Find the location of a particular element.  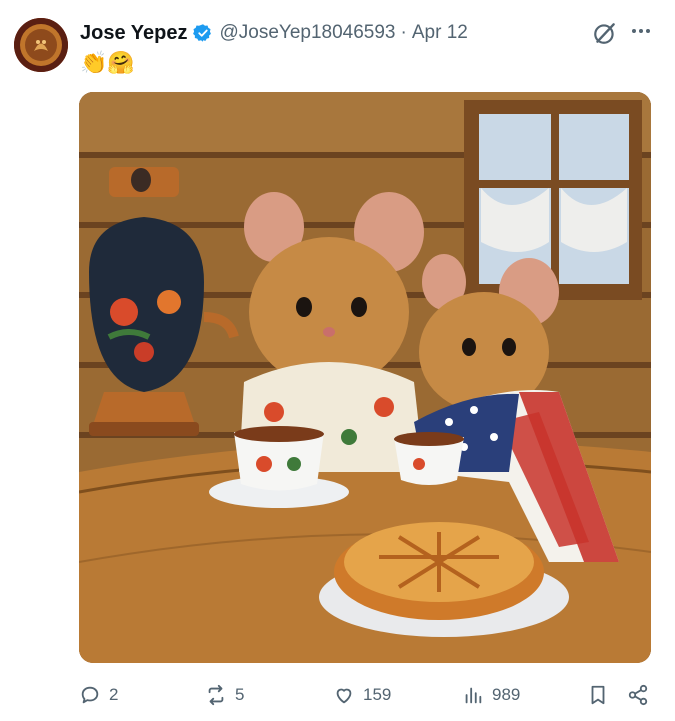

repost-button: 5 is located at coordinates (224, 695).